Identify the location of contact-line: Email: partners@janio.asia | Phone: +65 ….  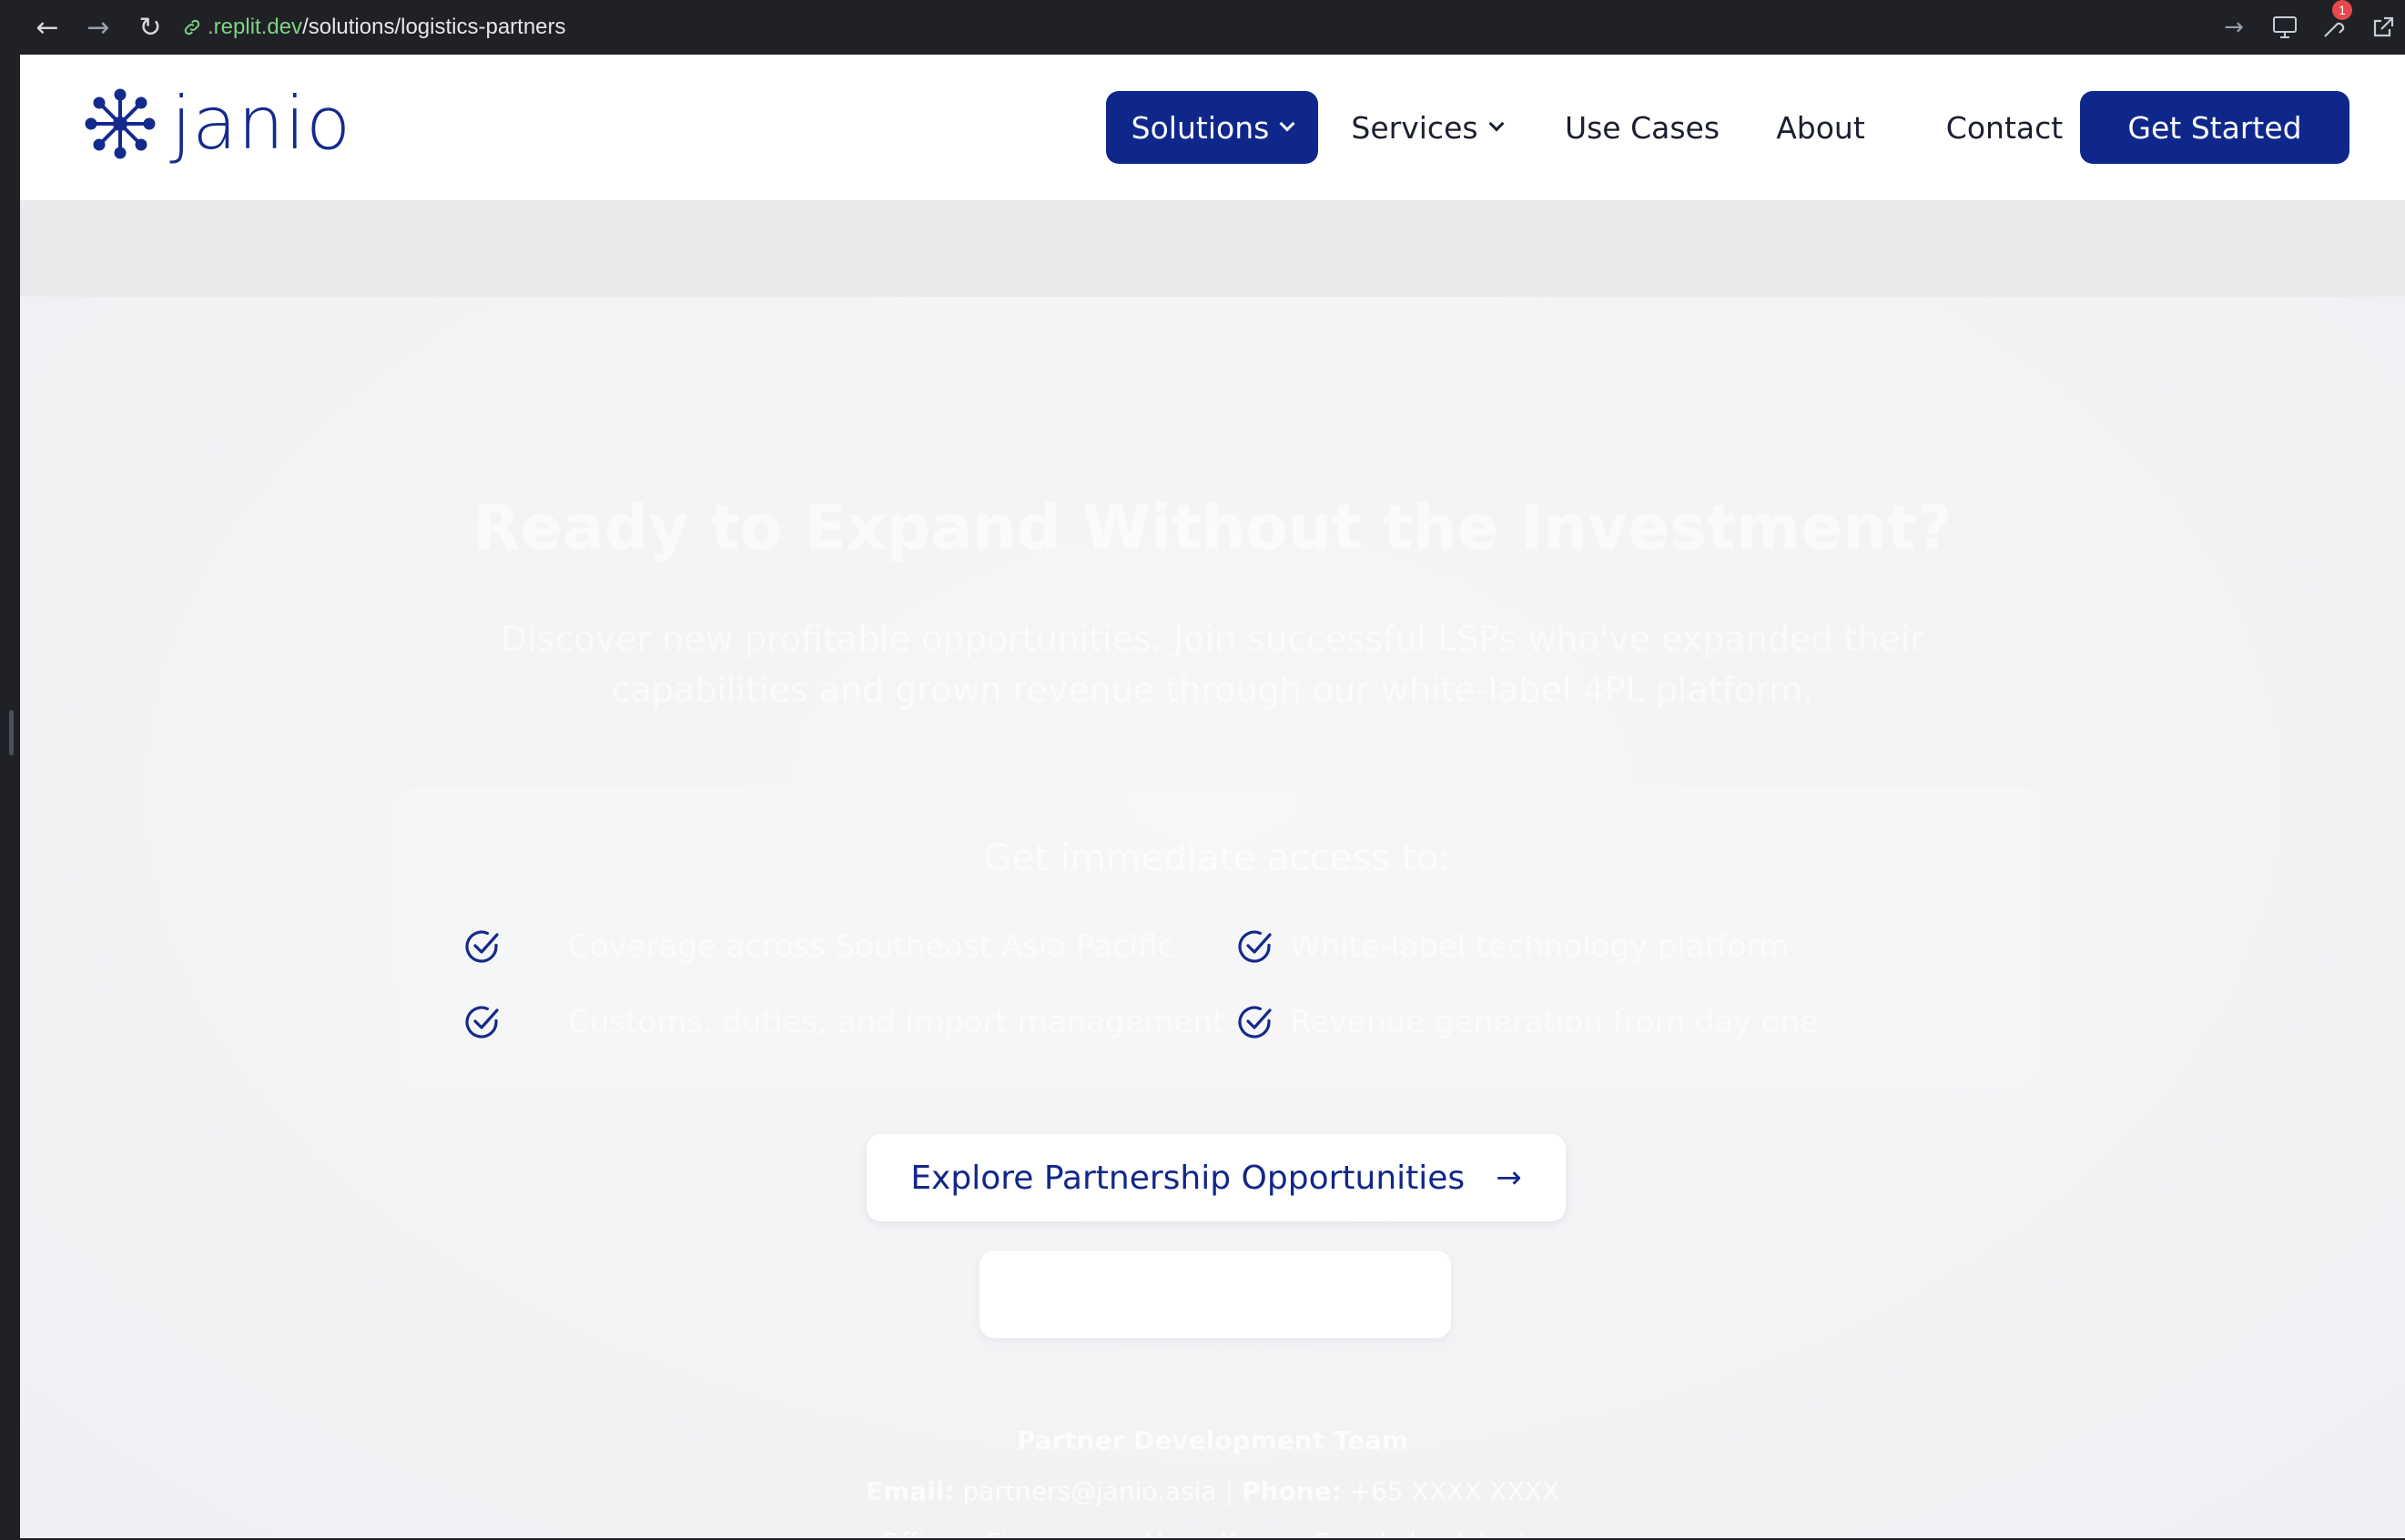
(1212, 1491).